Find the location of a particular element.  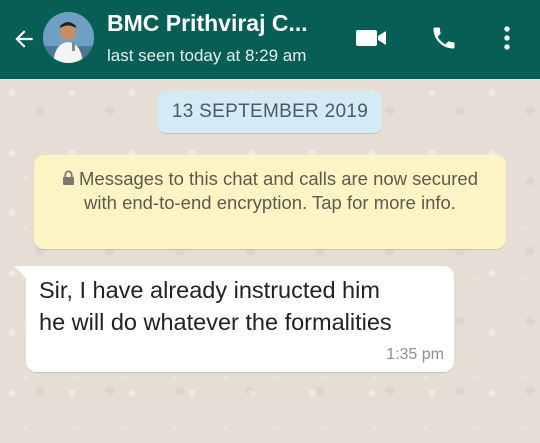

lock-icon is located at coordinates (68, 177).